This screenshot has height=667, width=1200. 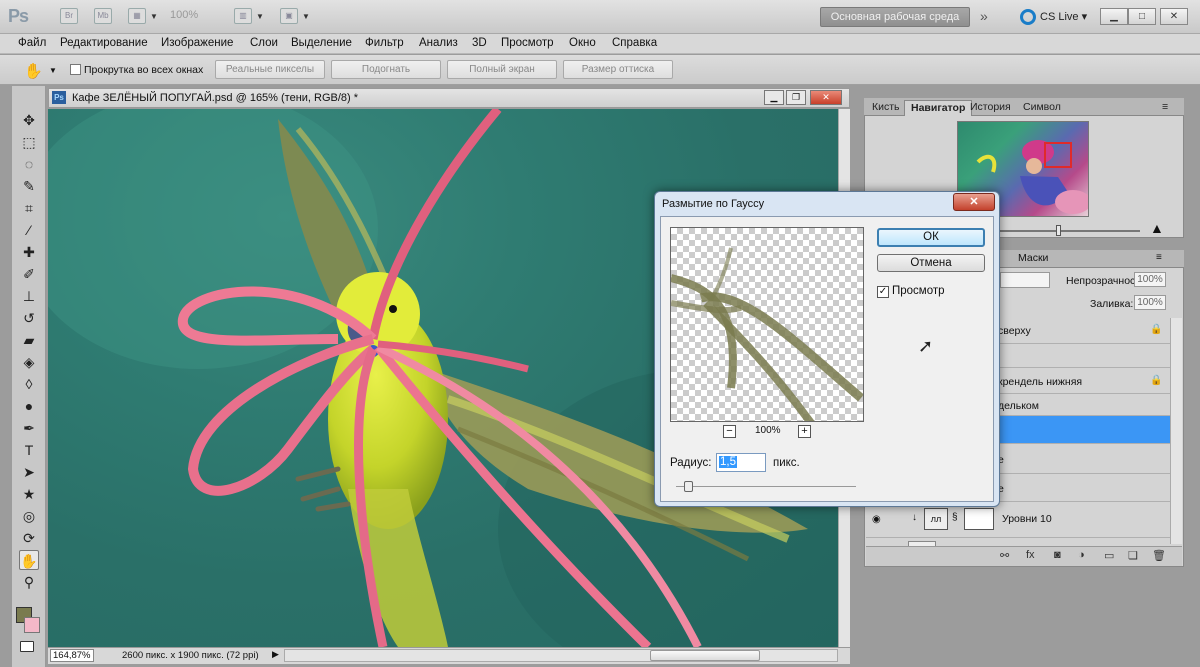 I want to click on fill-screen-button: Полный экран, so click(x=502, y=69).